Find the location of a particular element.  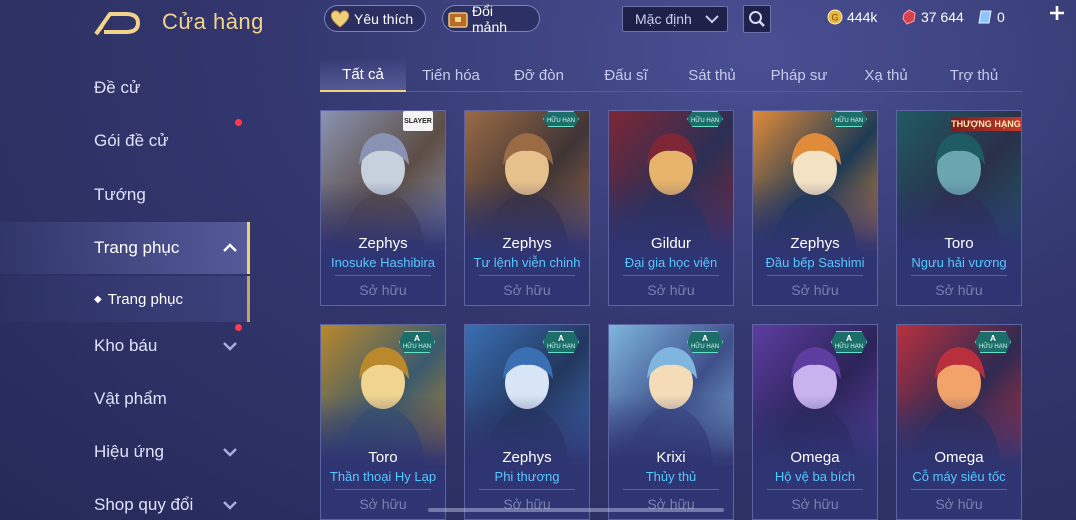

voucher-balance: 0 is located at coordinates (990, 17).